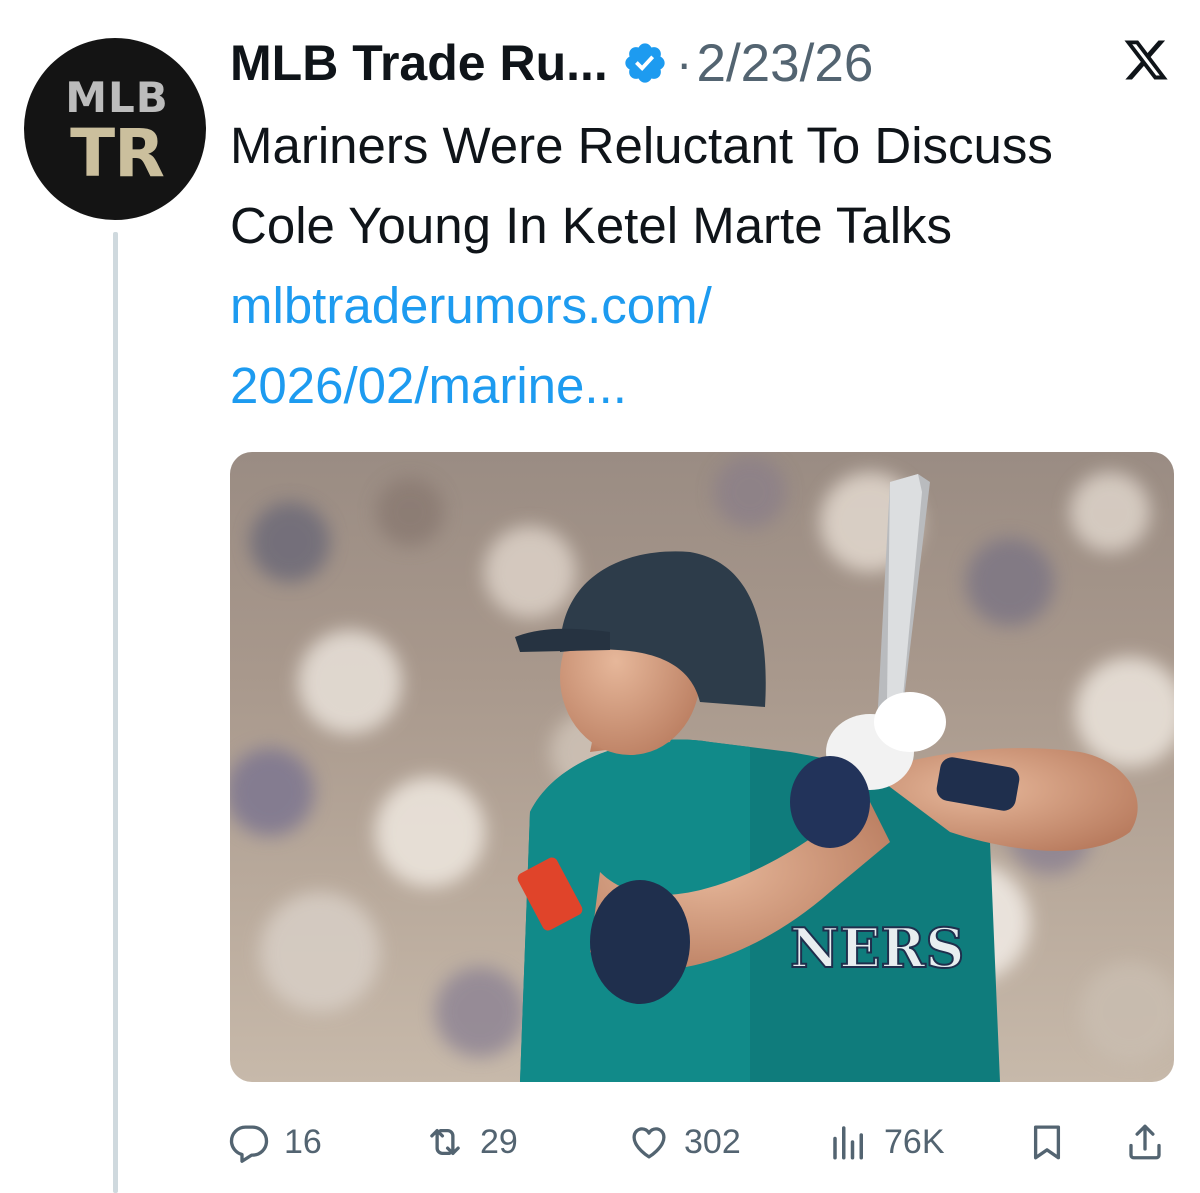 This screenshot has width=1200, height=1193. What do you see at coordinates (645, 63) in the screenshot?
I see `verified-badge-icon` at bounding box center [645, 63].